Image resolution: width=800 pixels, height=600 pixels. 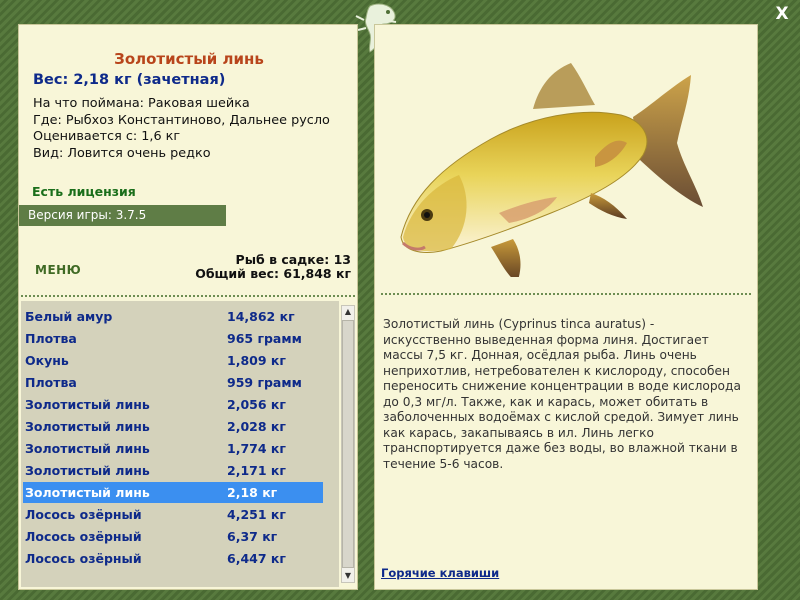 I want to click on list-item: Золотистый линь 2,18 кг, so click(x=173, y=492).